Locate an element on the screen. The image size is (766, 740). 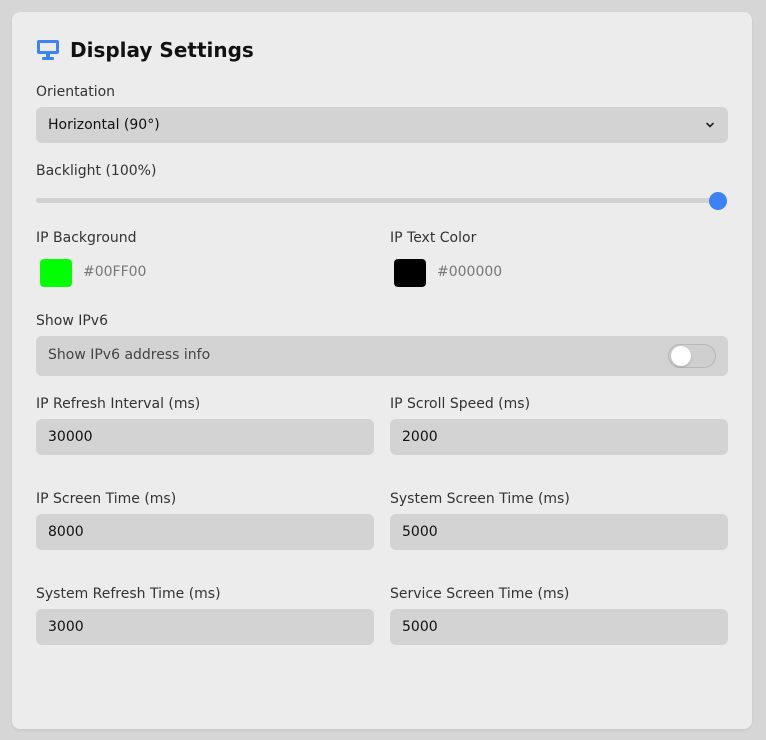
ip-screen-time-input: 8000 is located at coordinates (205, 532).